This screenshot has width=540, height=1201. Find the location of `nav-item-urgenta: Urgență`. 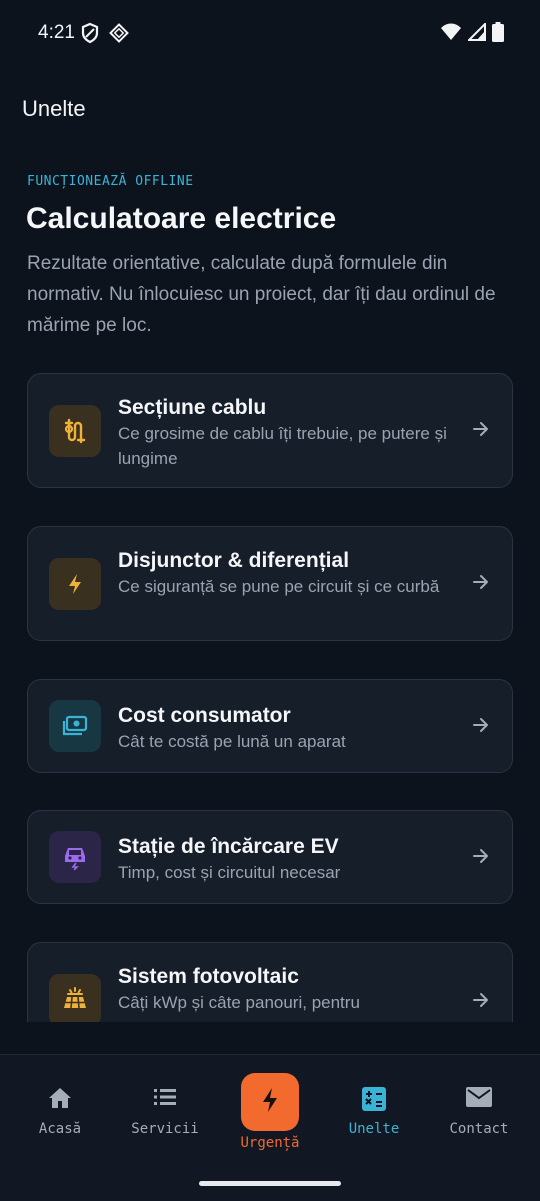

nav-item-urgenta: Urgență is located at coordinates (270, 1110).